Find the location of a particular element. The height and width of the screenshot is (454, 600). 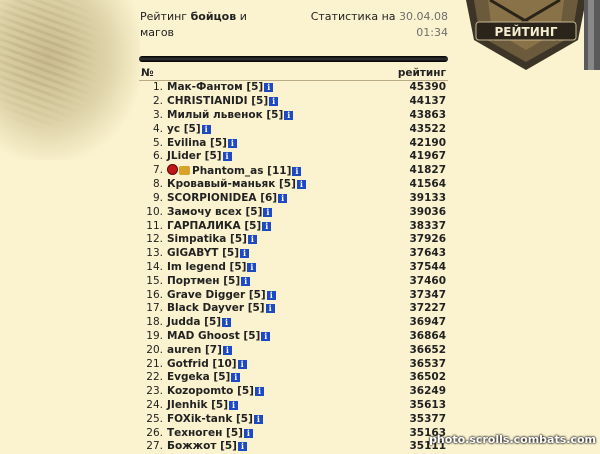

rating-score: 44137 is located at coordinates (427, 101).